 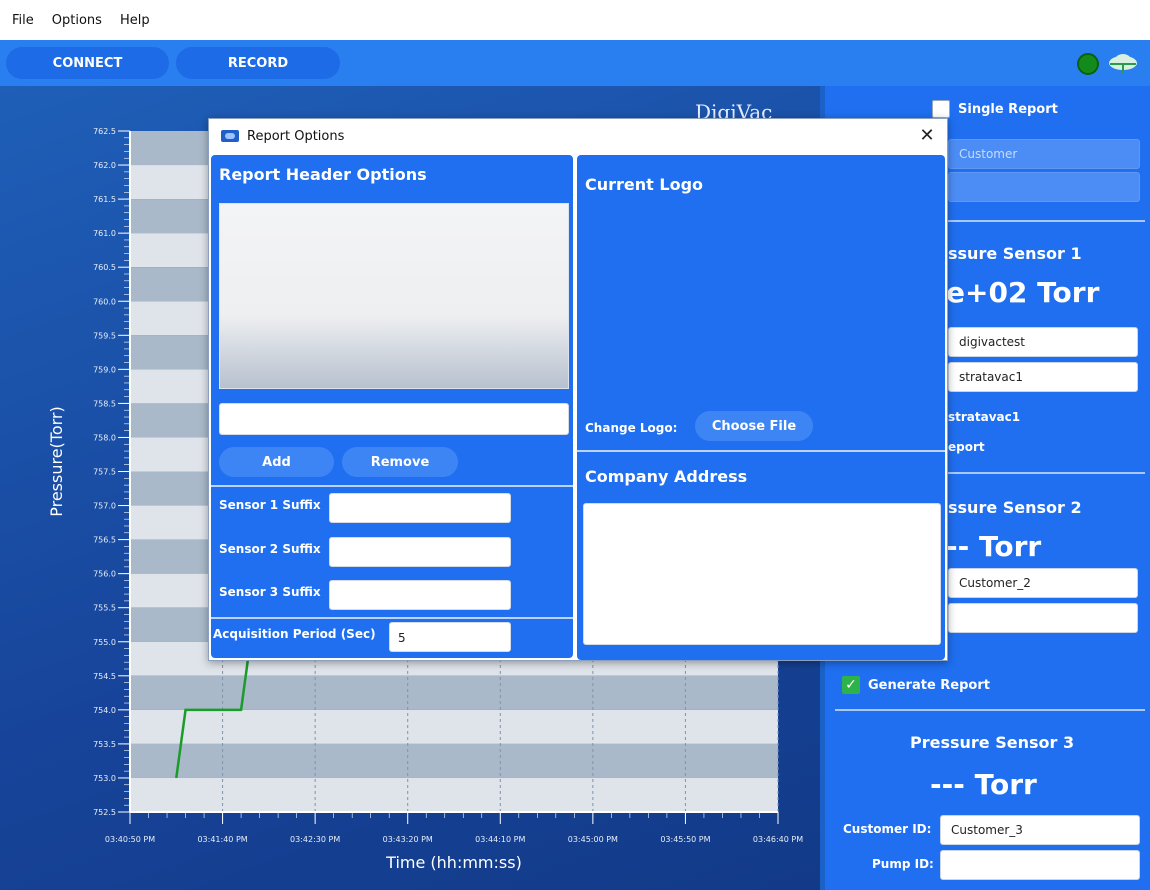 I want to click on generate-report-row: ✓ Generate Report, so click(x=916, y=685).